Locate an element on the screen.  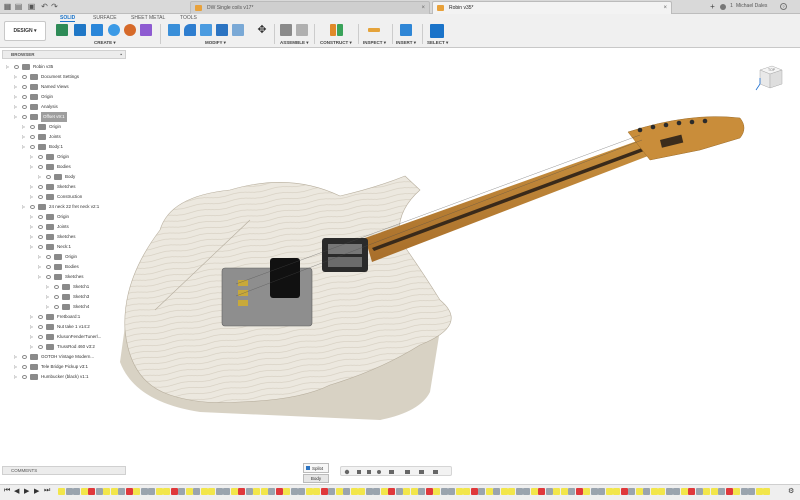
go-to-start-icon: ⏮ is located at coordinates (7, 491).